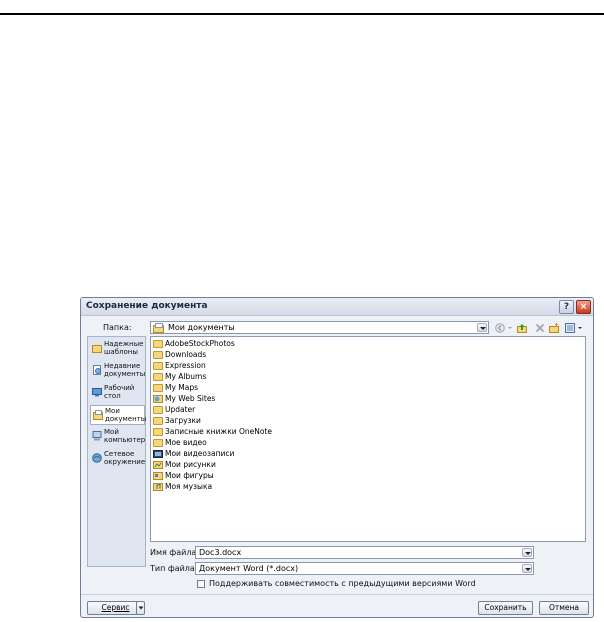  I want to click on file-name: Мое видео, so click(186, 442).